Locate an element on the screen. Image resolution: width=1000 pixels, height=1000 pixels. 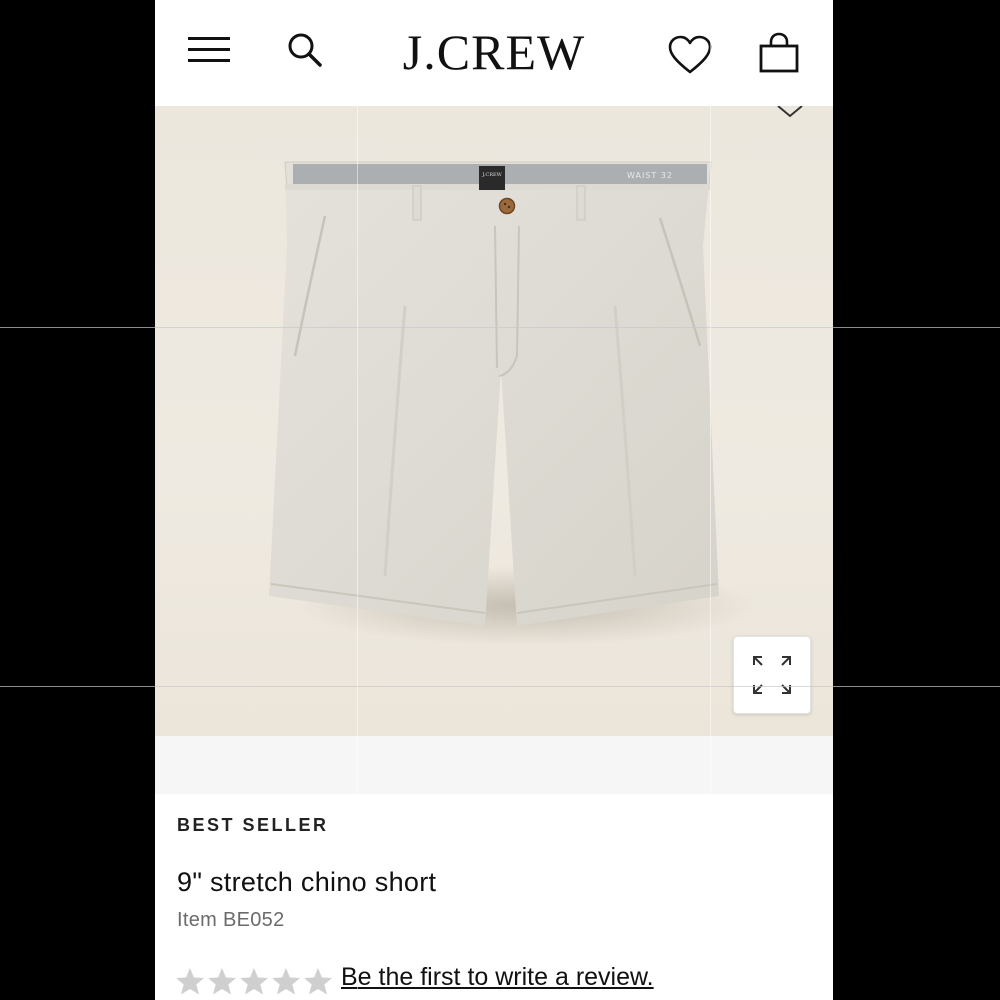
item-number: Item BE052 is located at coordinates (231, 920).